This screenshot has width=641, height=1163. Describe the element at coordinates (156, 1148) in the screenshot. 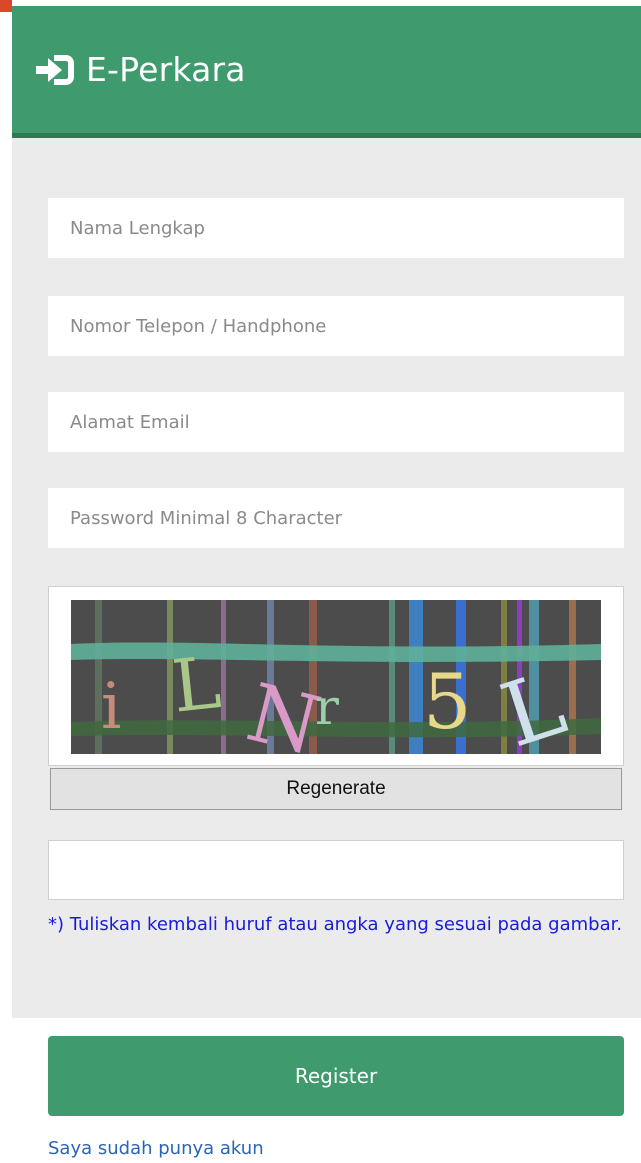

I see `already-have-account-link: Saya sudah punya akun` at that location.